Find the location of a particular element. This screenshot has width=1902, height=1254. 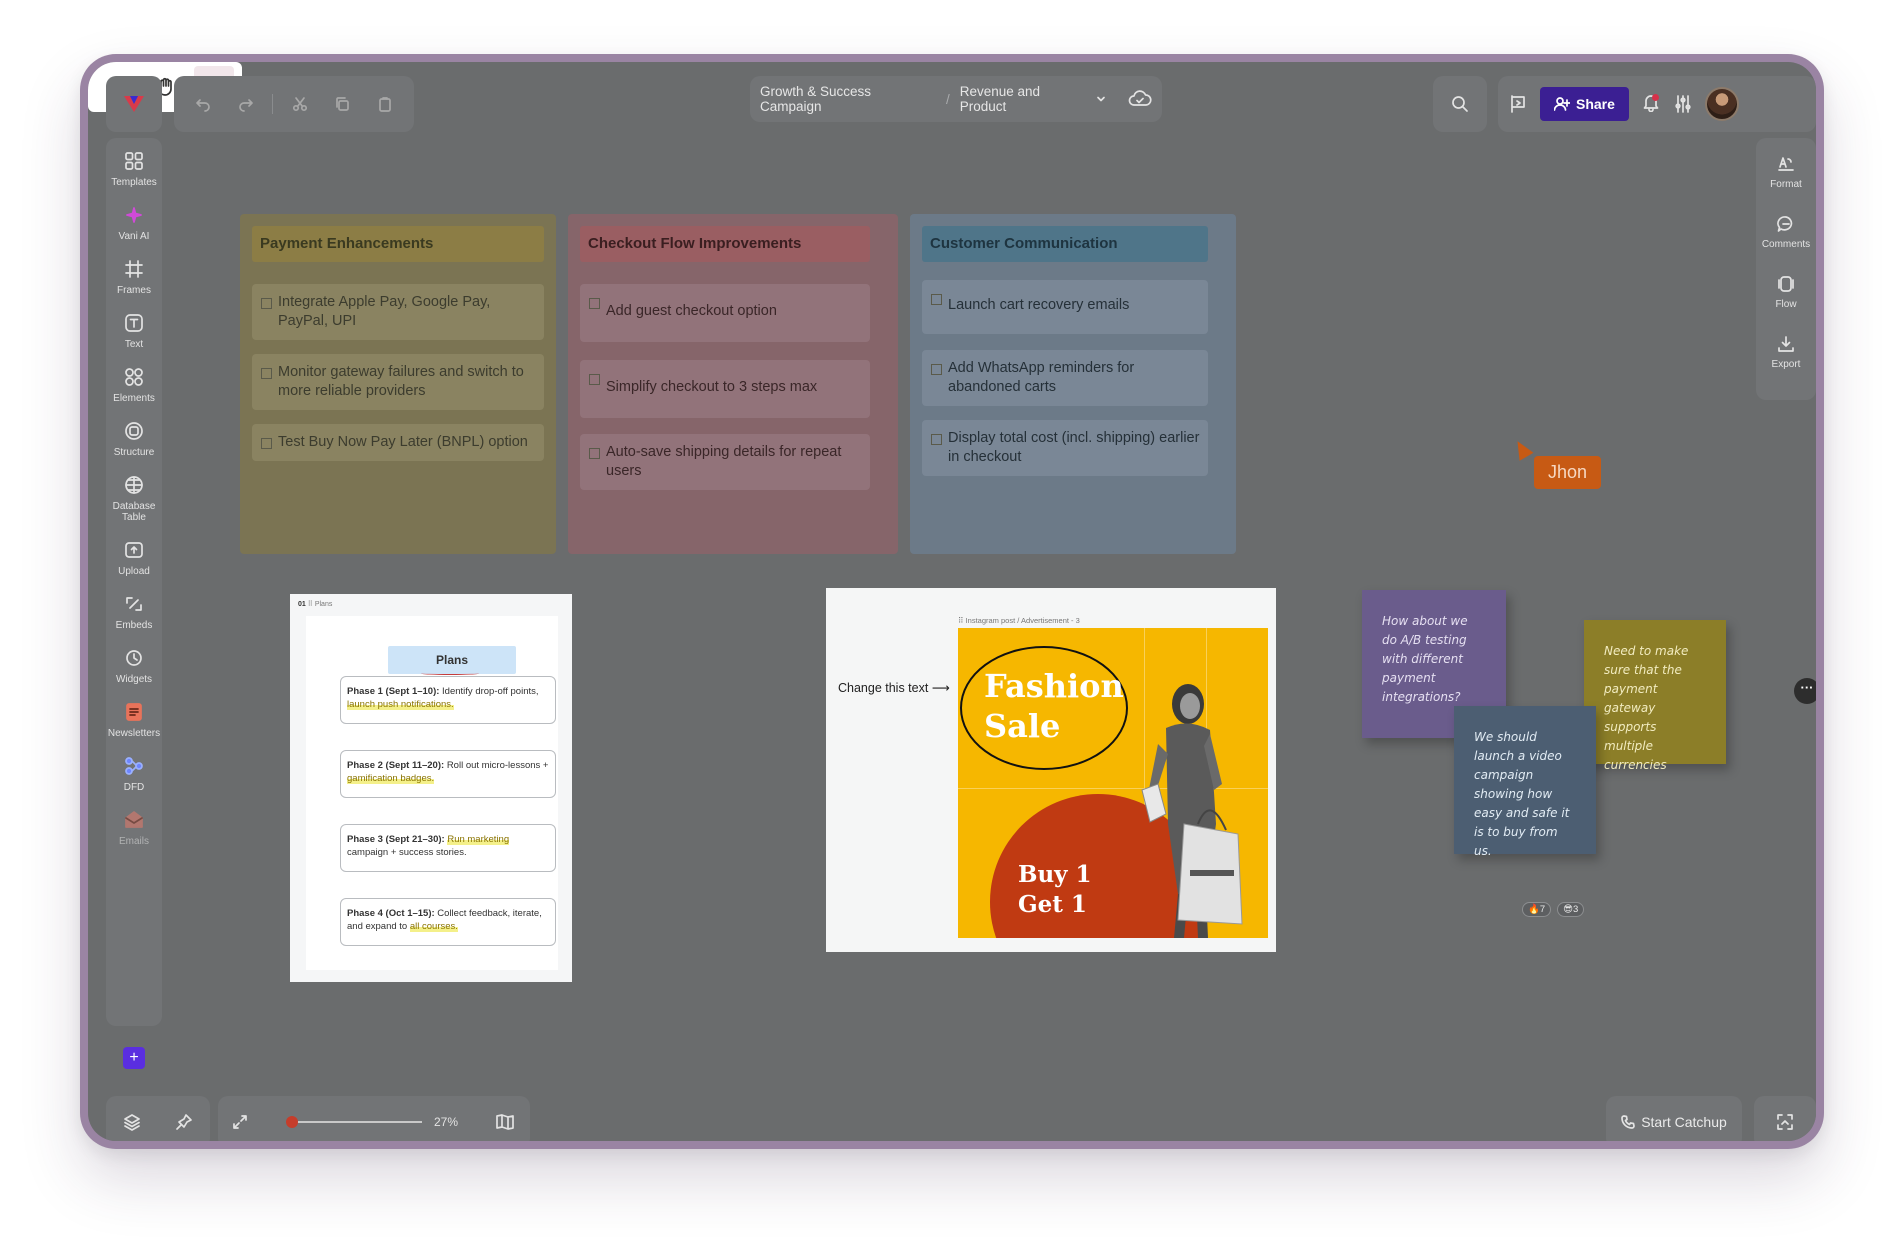

reaction-emoji: 😎 is located at coordinates (1568, 909).